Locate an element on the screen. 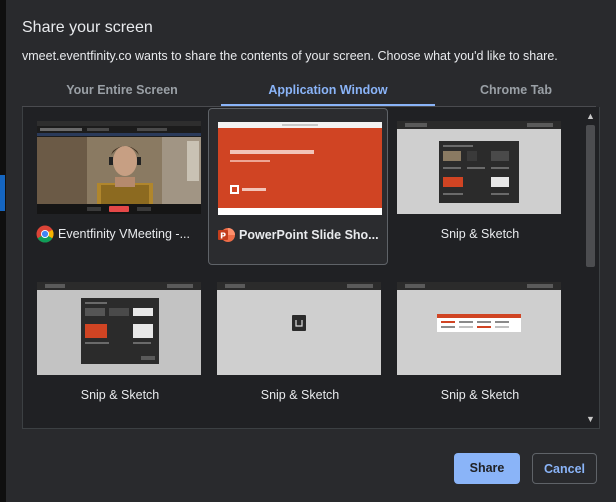 This screenshot has height=502, width=616. scroll-up-arrow-icon: ▲ is located at coordinates (590, 116).